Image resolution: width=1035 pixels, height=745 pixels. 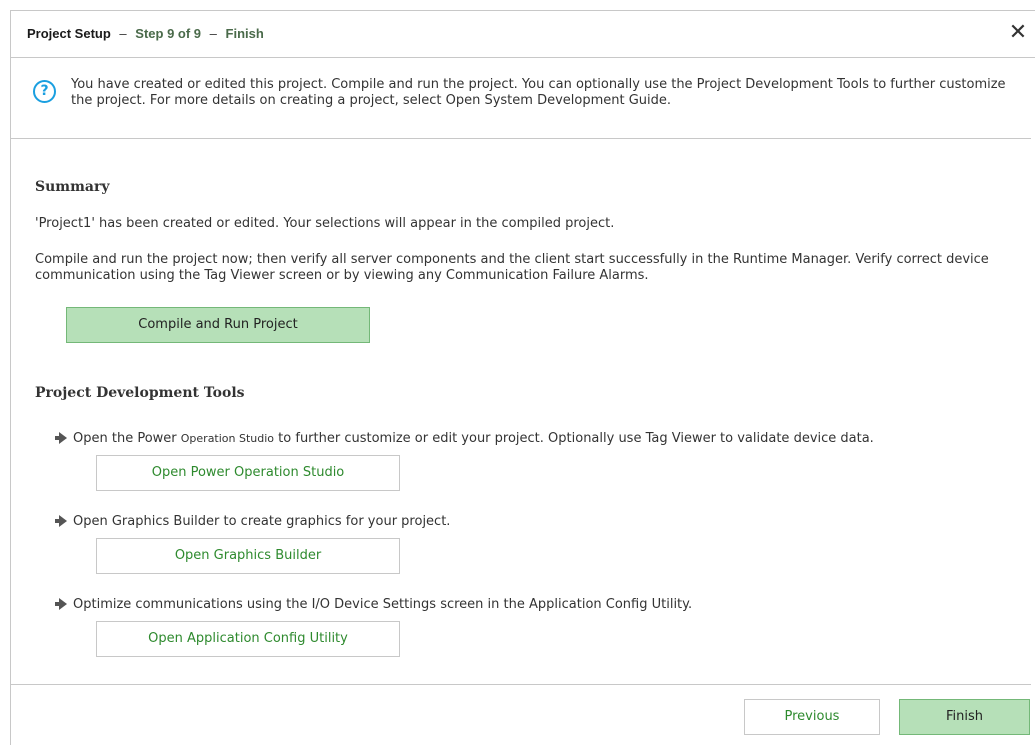 What do you see at coordinates (44, 91) in the screenshot?
I see `help-icon: ?` at bounding box center [44, 91].